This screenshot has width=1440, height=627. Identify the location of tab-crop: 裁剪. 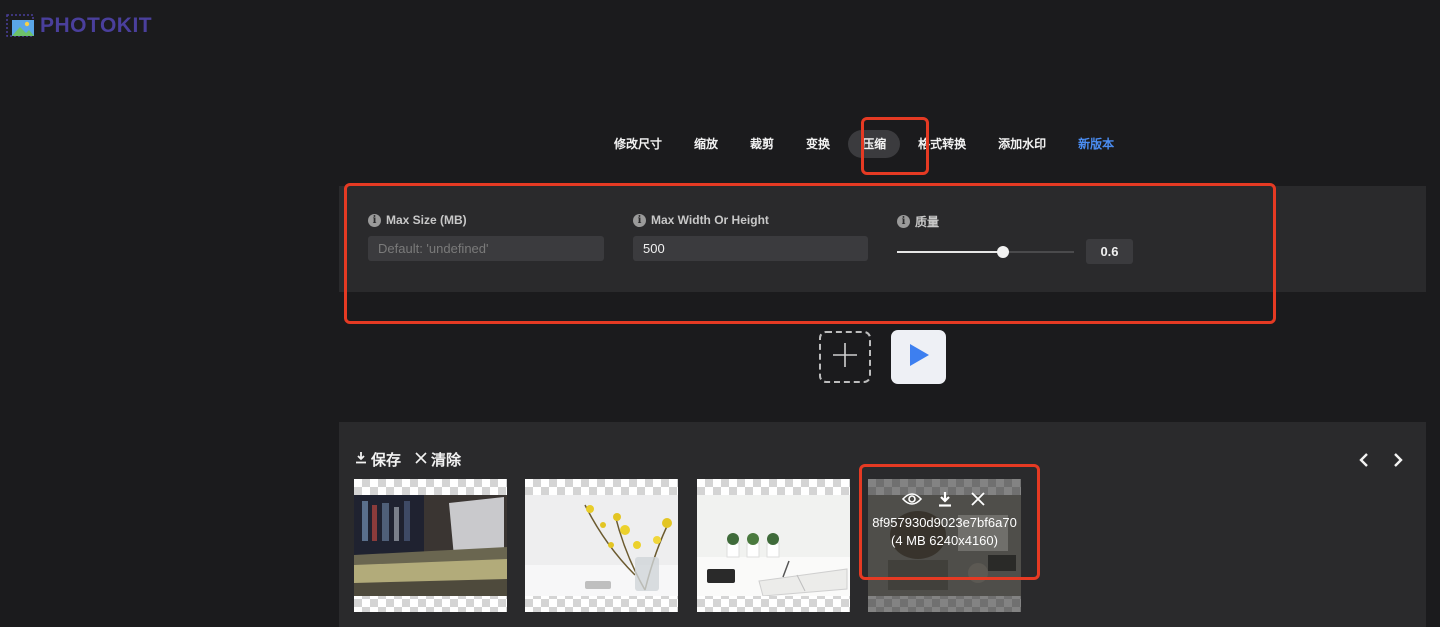
(762, 144).